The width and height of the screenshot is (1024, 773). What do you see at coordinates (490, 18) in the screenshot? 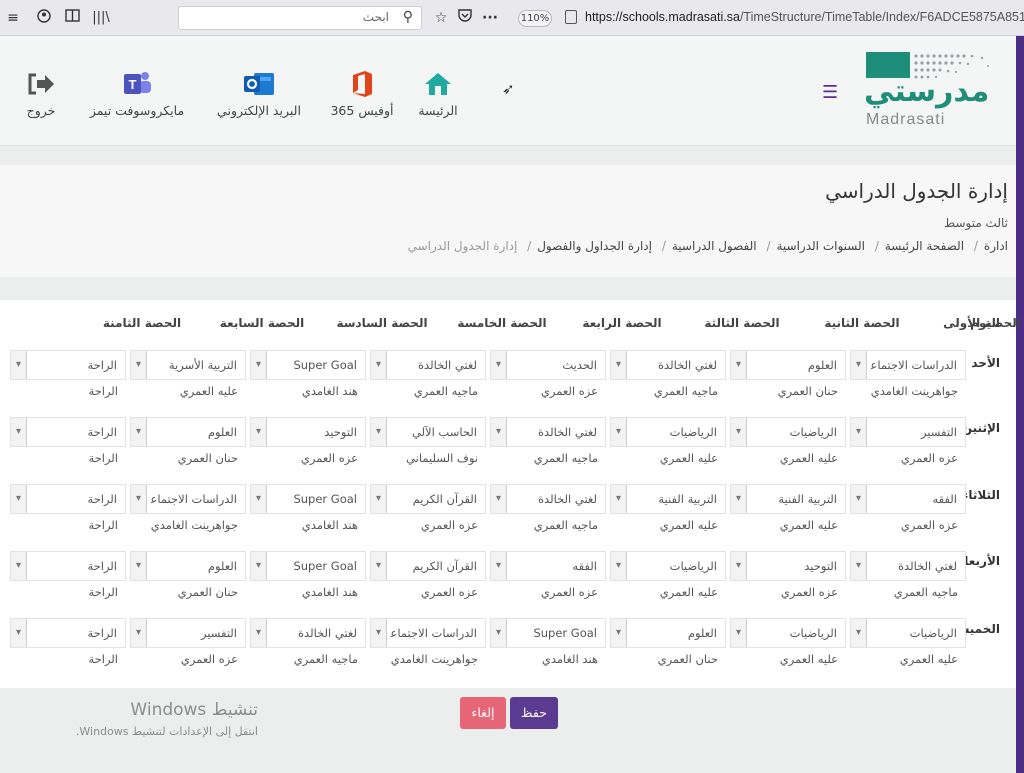
I see `more-options-icon: ···` at bounding box center [490, 18].